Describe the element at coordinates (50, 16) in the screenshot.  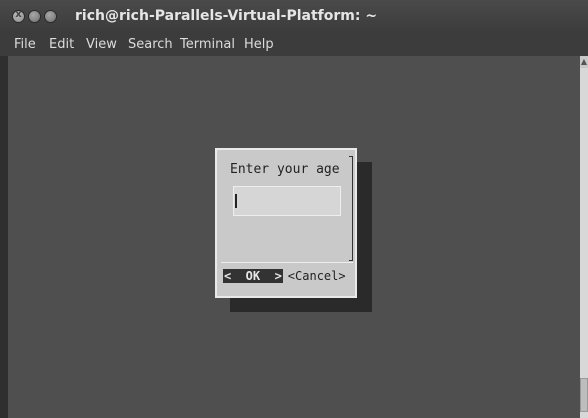
I see `maximize-button` at that location.